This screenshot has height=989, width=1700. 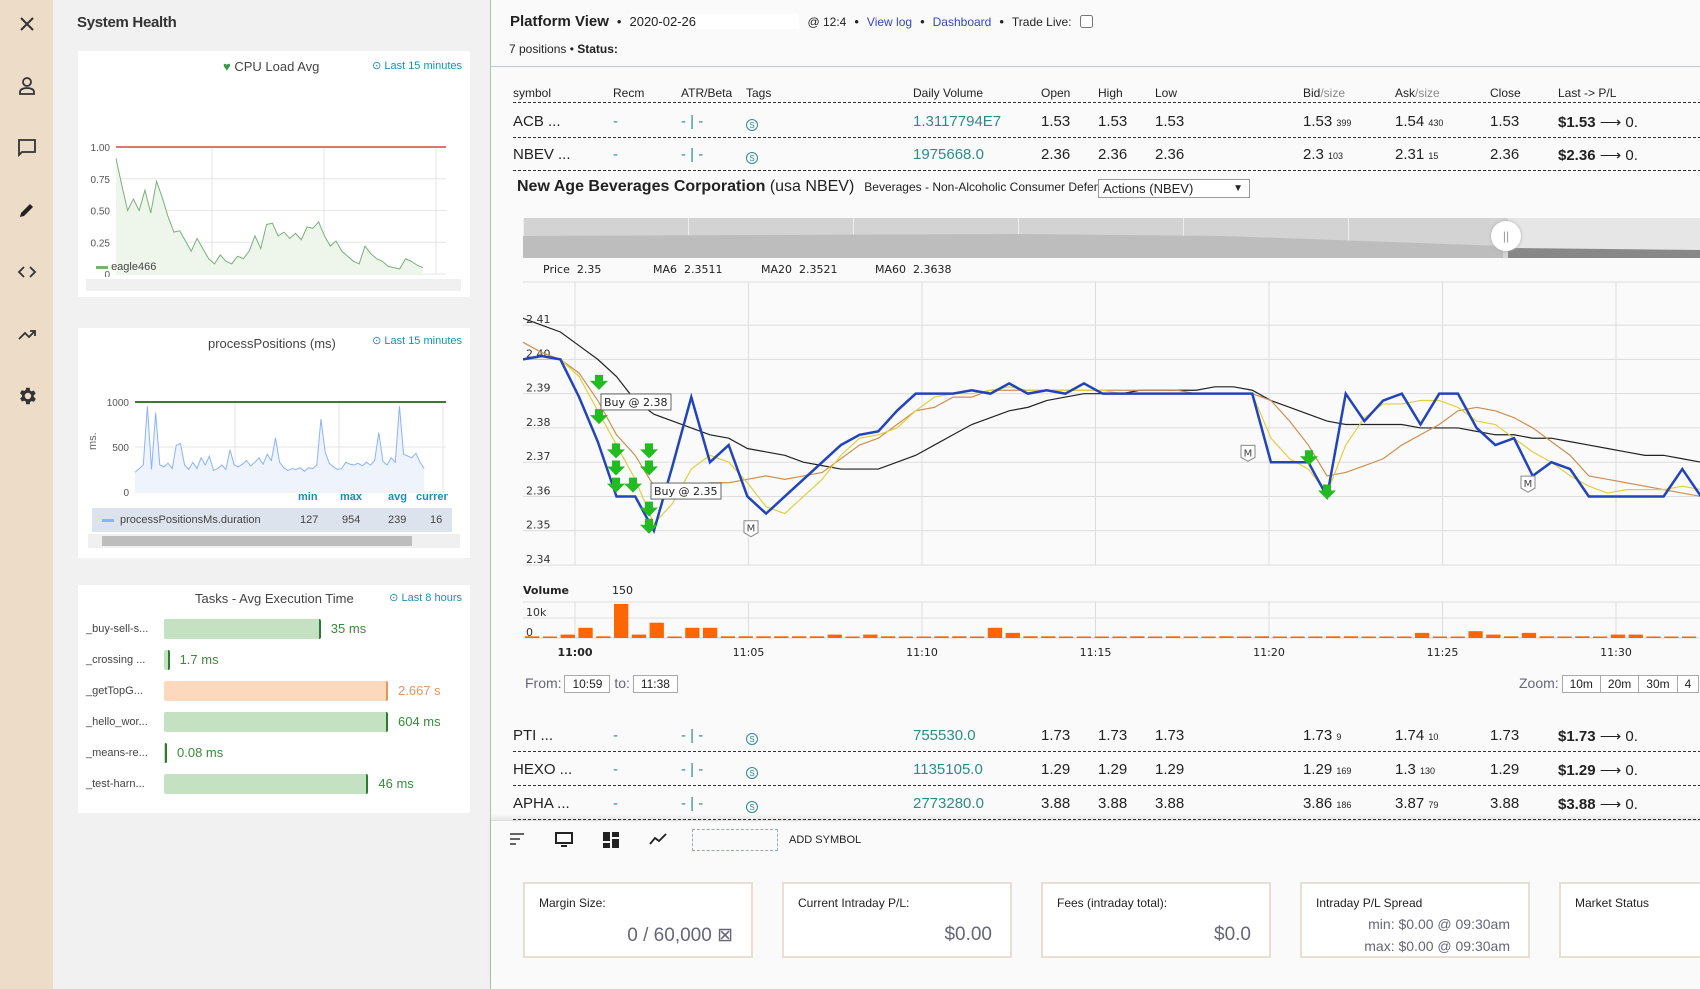 I want to click on cpu-legend: eagle466, so click(x=126, y=267).